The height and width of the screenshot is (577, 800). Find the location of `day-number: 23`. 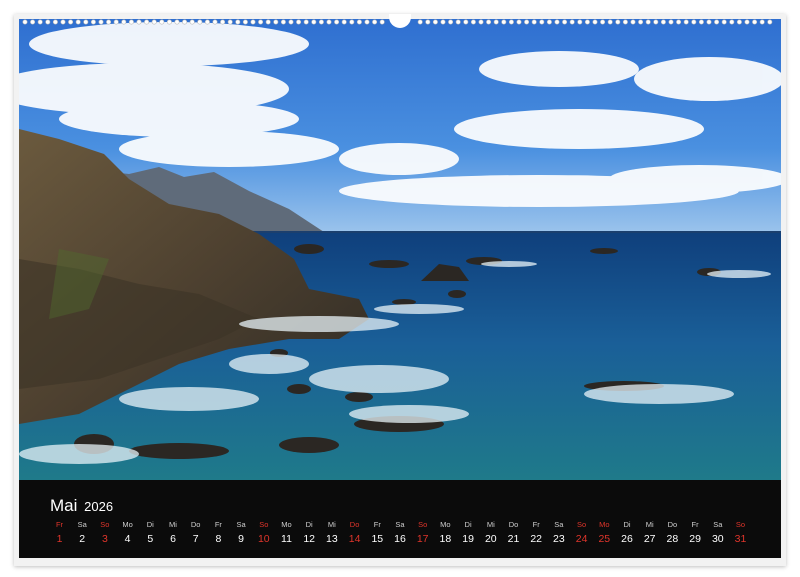

day-number: 23 is located at coordinates (559, 539).